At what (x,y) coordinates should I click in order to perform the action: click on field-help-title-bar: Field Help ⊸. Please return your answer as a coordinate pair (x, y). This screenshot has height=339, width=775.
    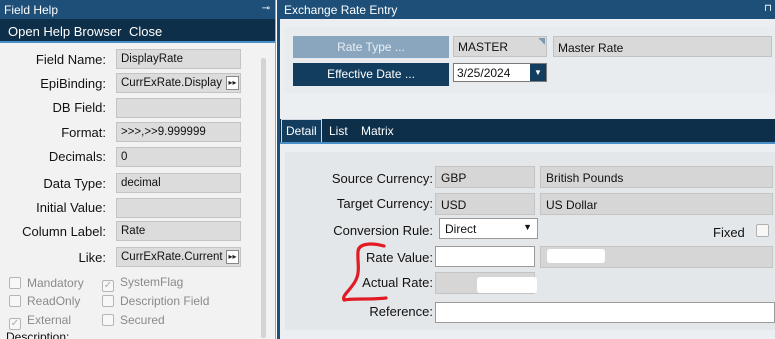
    Looking at the image, I should click on (137, 9).